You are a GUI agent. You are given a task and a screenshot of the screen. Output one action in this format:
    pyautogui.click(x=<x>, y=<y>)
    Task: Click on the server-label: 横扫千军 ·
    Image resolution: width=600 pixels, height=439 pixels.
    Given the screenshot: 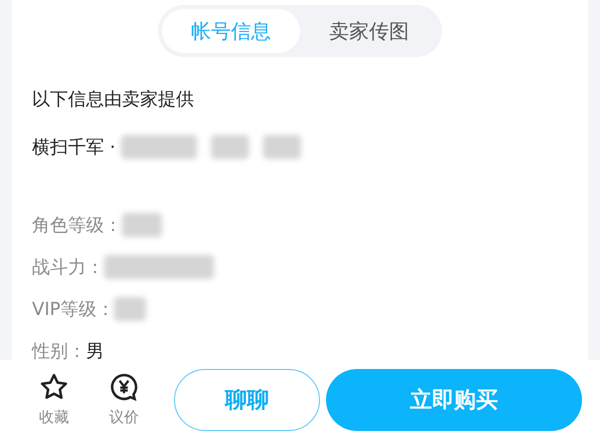 What is the action you would take?
    pyautogui.click(x=74, y=147)
    